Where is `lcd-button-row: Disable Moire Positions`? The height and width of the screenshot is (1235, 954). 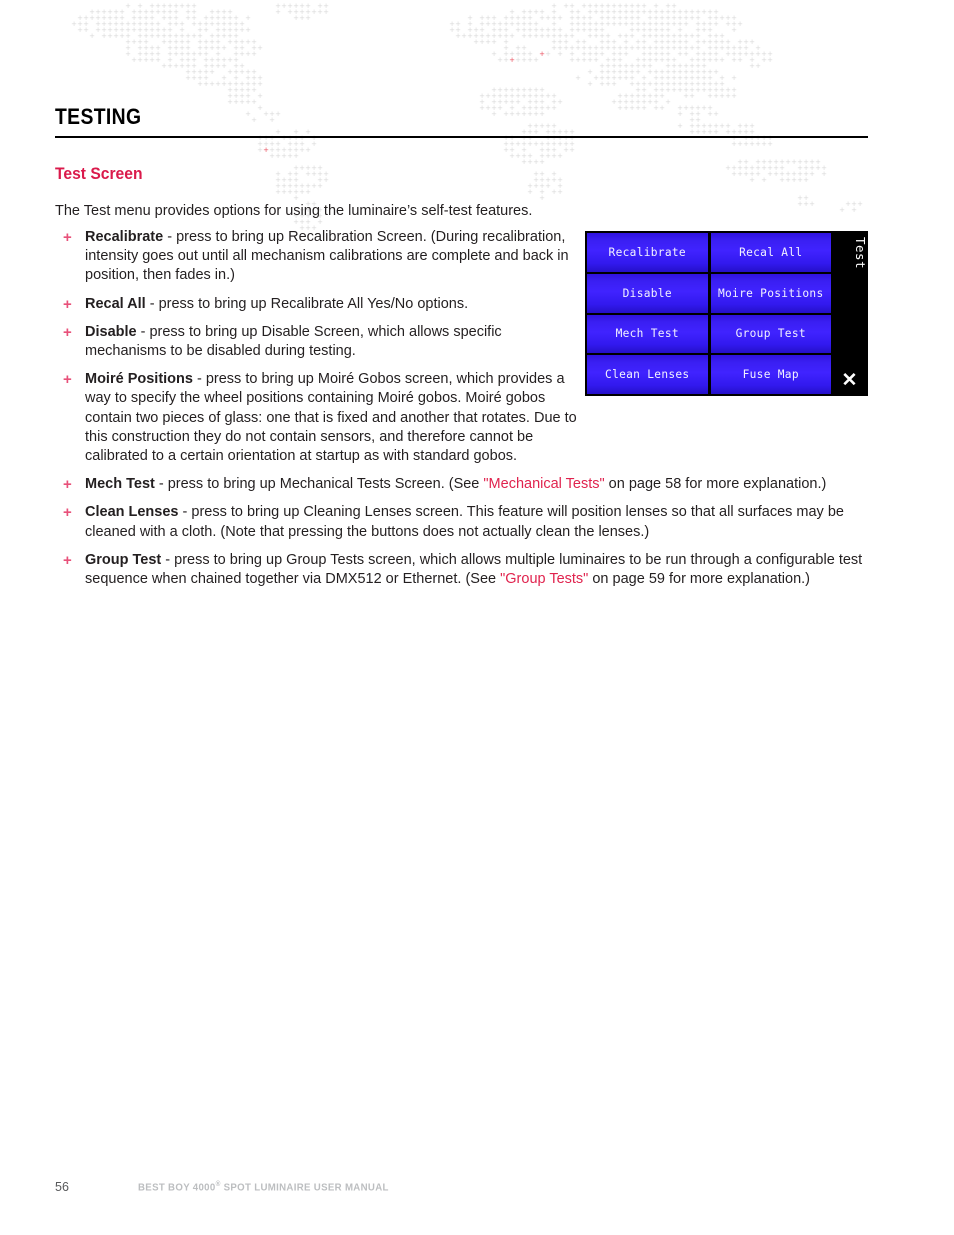
lcd-button-row: Disable Moire Positions is located at coordinates (709, 294).